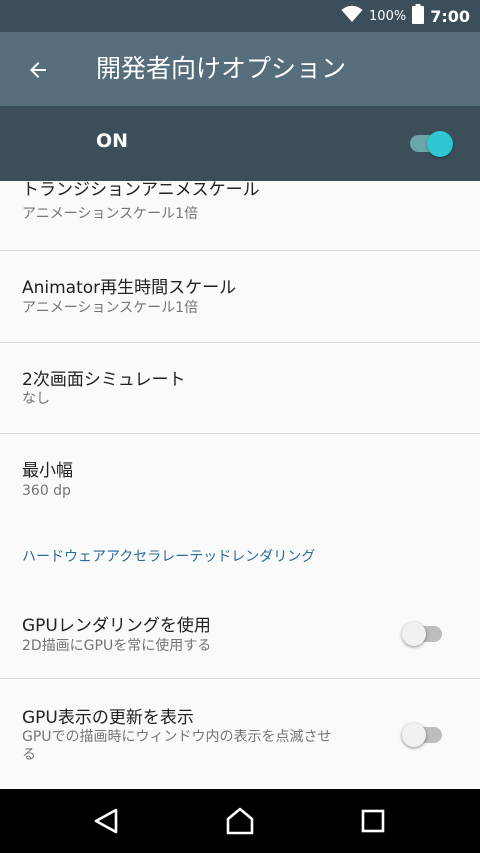 This screenshot has width=480, height=853. What do you see at coordinates (240, 633) in the screenshot?
I see `list-item-force-gpu: GPUレンダリングを使用 2D描画にGPUを常に使用する` at bounding box center [240, 633].